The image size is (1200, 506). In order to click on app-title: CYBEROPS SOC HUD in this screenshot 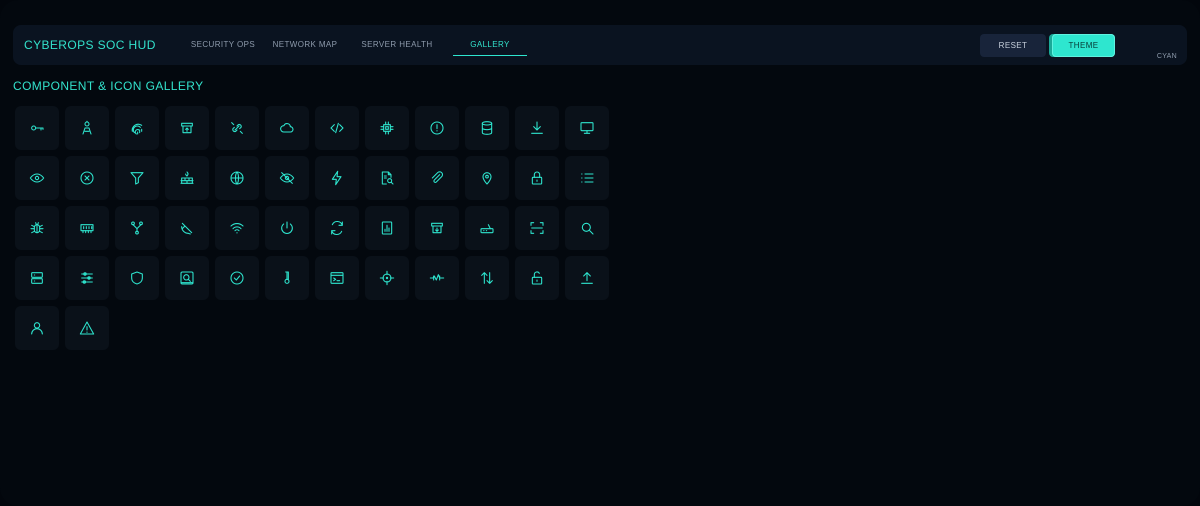, I will do `click(90, 45)`.